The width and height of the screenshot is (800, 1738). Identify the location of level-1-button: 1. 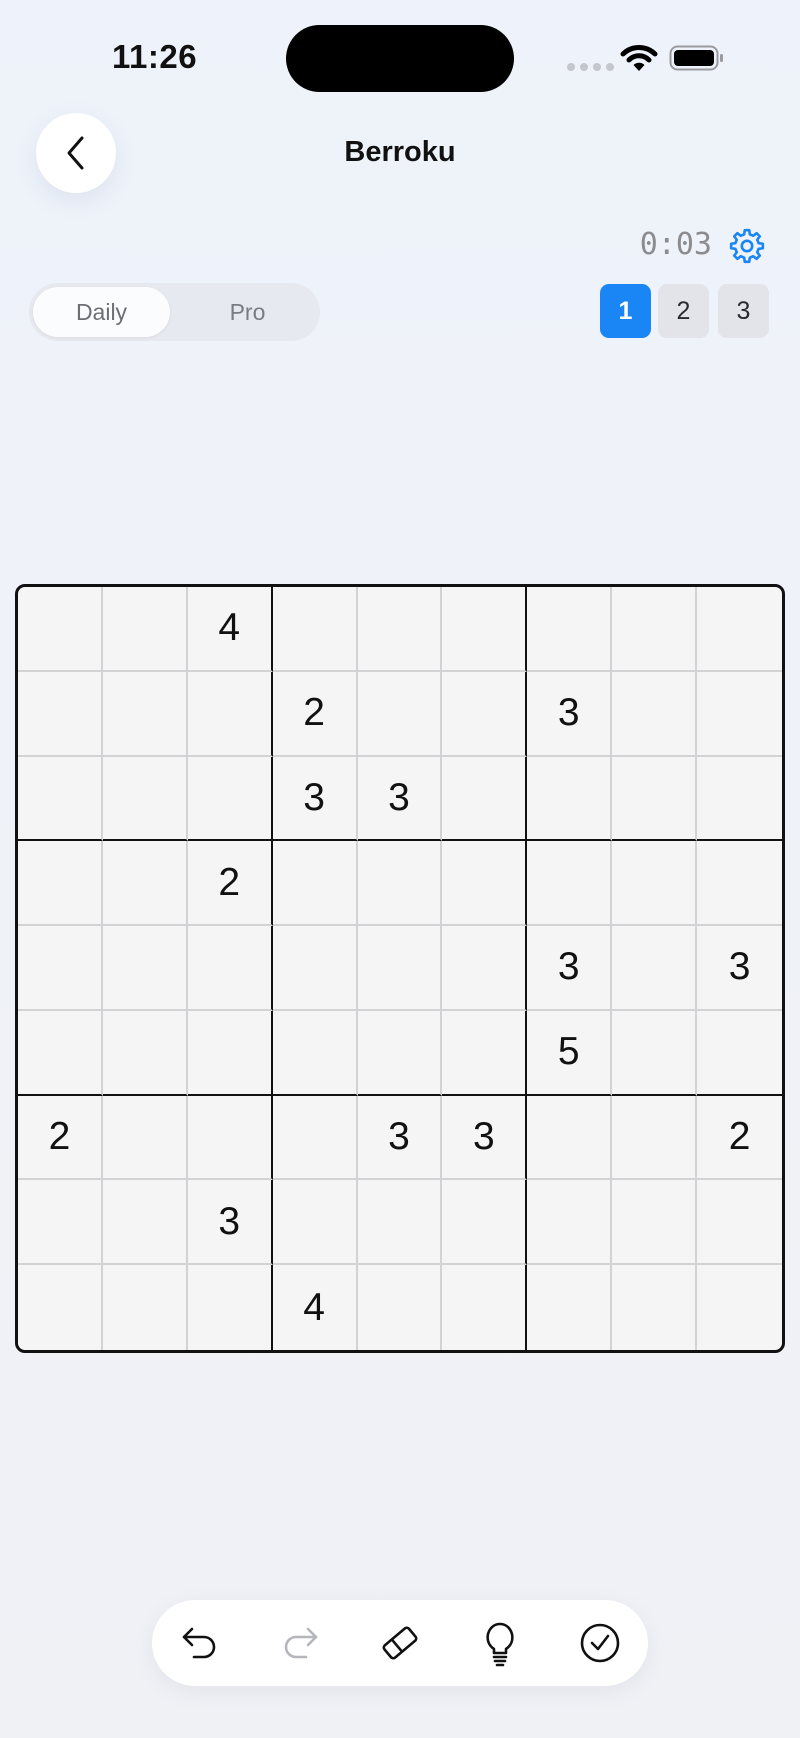
(625, 311).